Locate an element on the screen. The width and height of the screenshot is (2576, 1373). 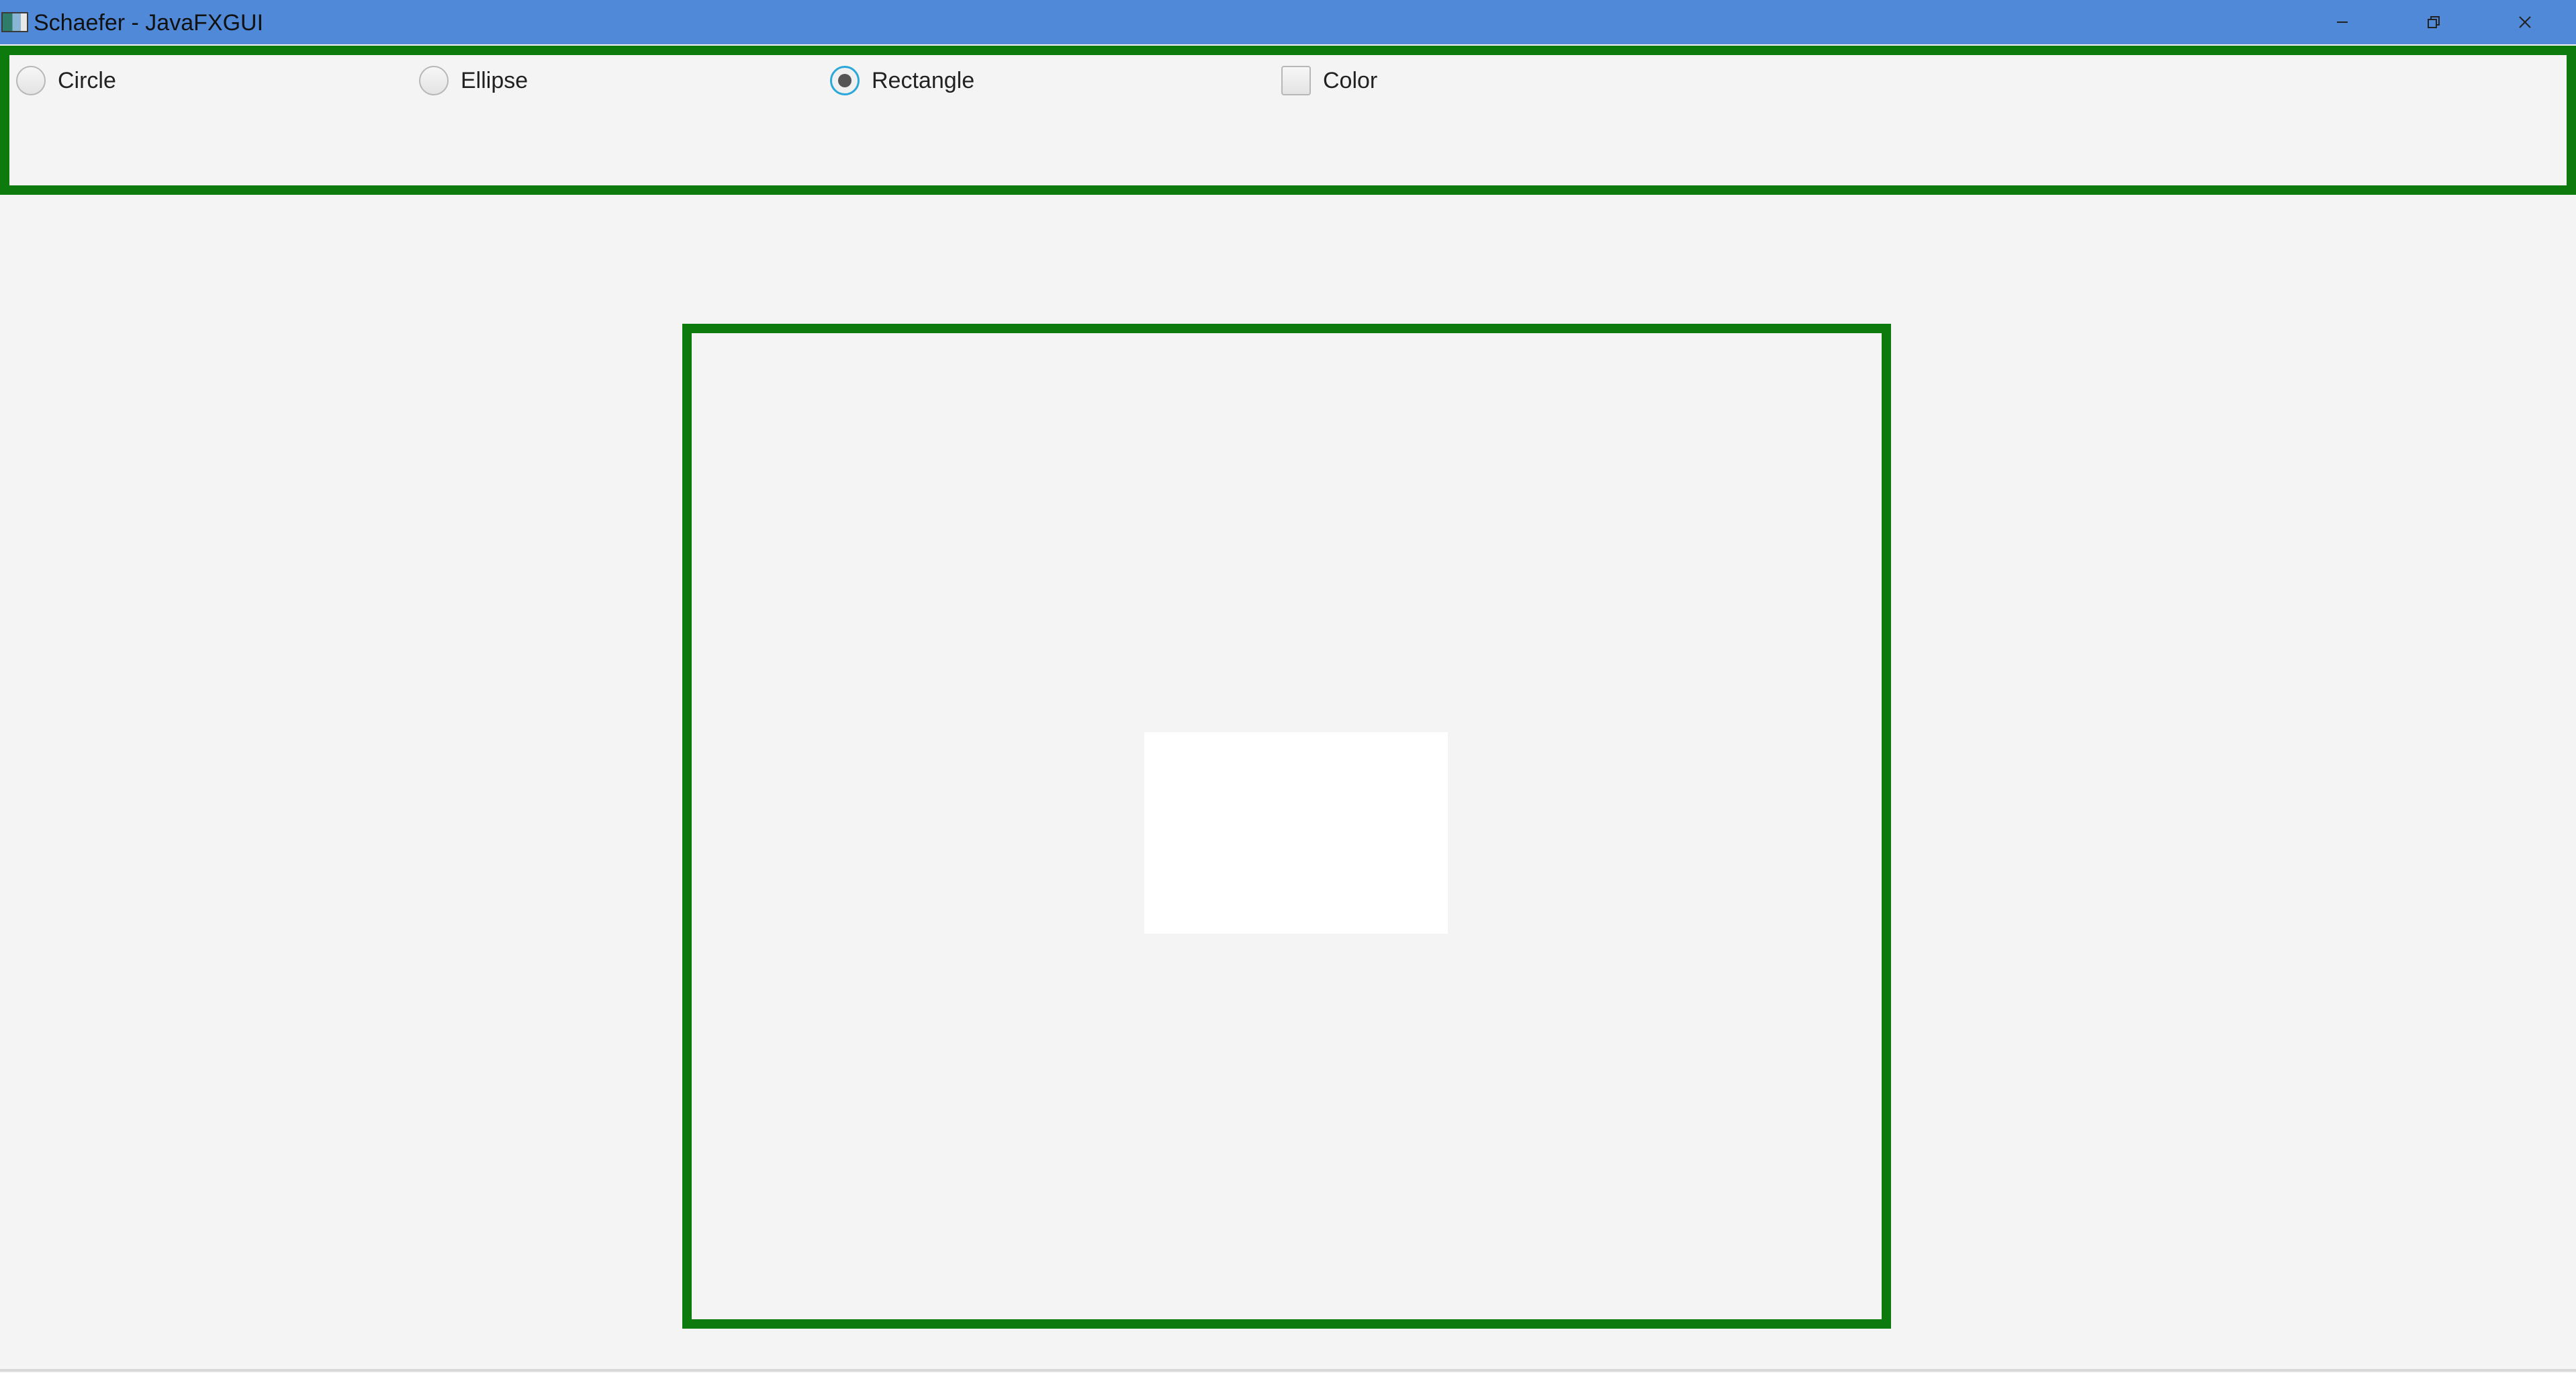
circle-option: Circle is located at coordinates (66, 80).